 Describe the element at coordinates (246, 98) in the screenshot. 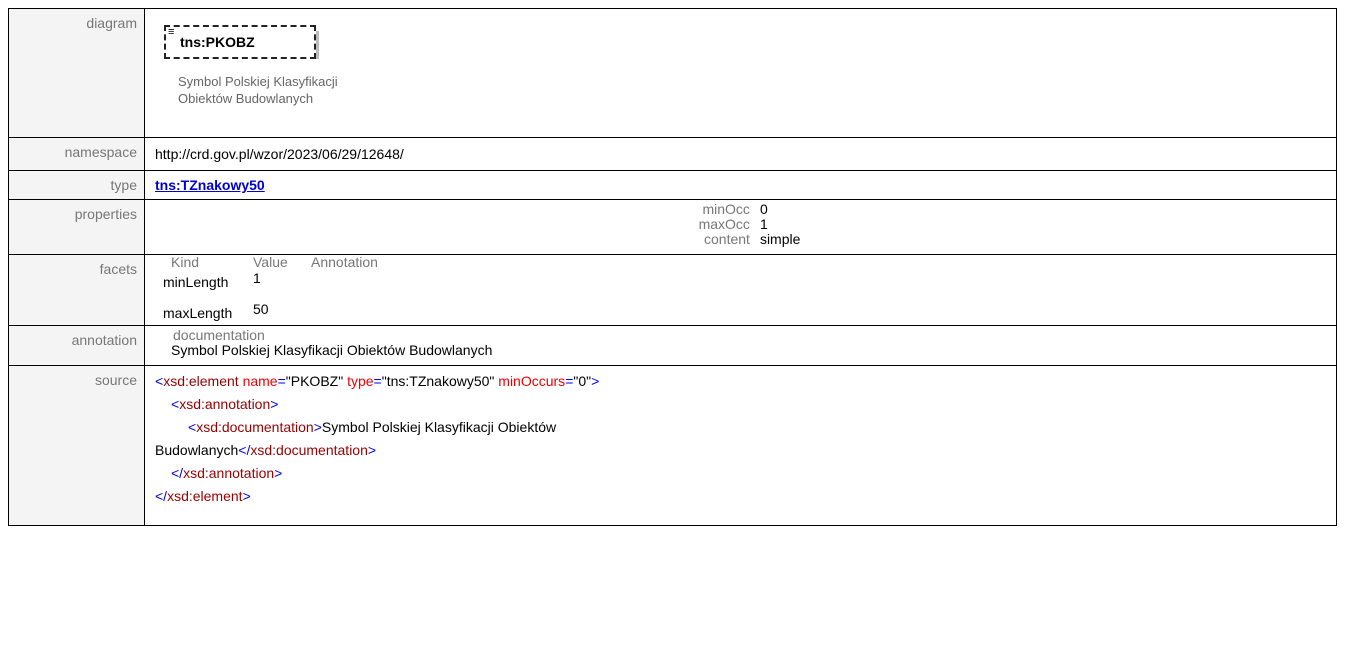

I see `element-doc-line2: Obiektów Budowlanych` at that location.